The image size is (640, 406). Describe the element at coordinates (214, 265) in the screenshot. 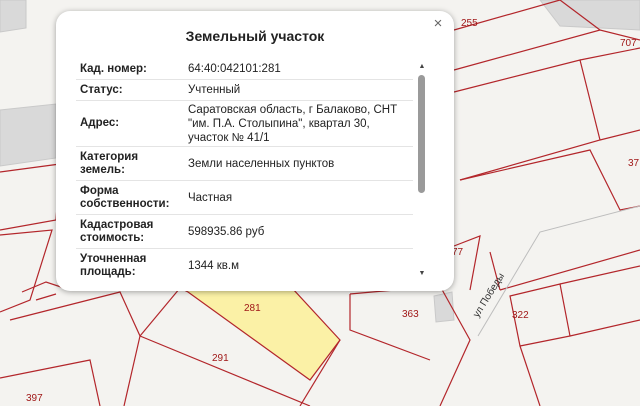

I see `info-value: 1344 кв.м` at that location.